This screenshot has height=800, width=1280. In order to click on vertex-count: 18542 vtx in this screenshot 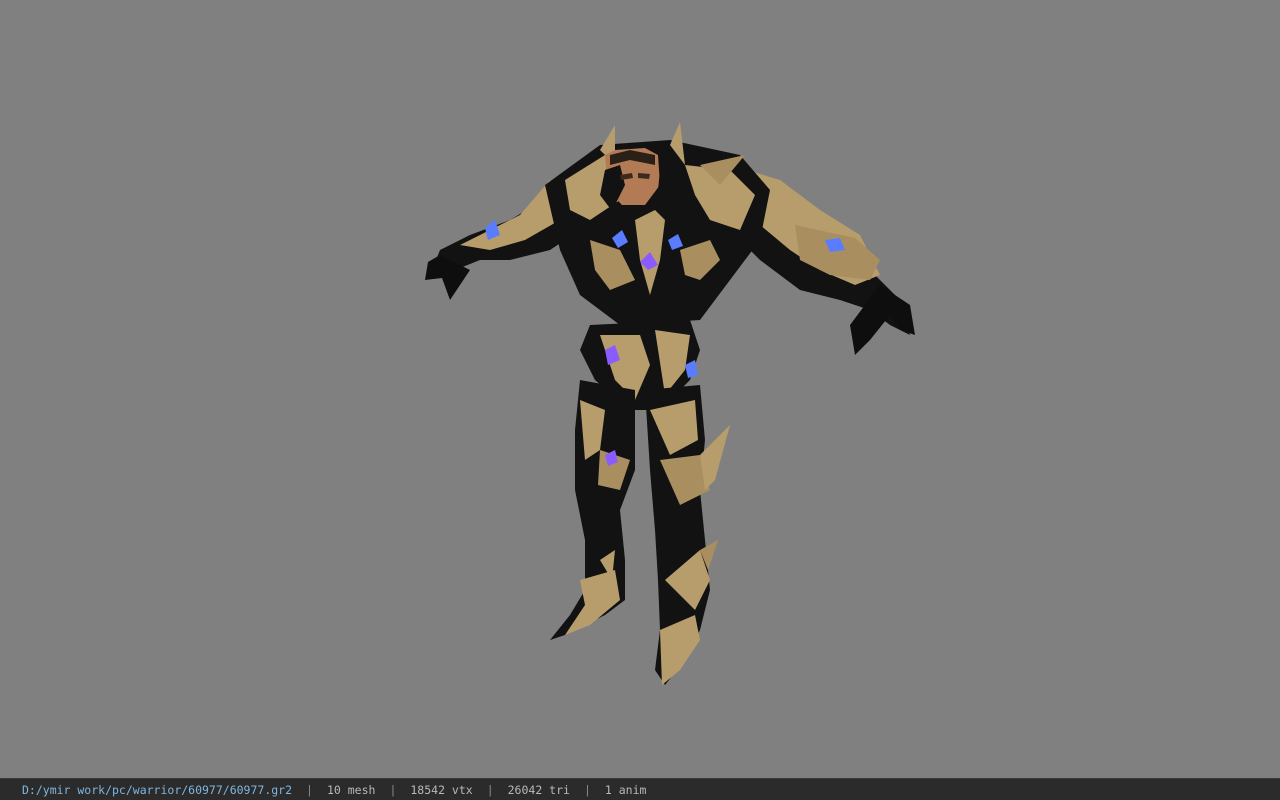, I will do `click(441, 789)`.